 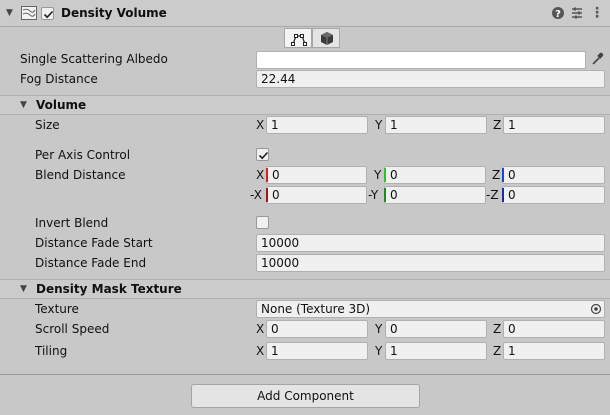 What do you see at coordinates (260, 125) in the screenshot?
I see `size-x-label: X` at bounding box center [260, 125].